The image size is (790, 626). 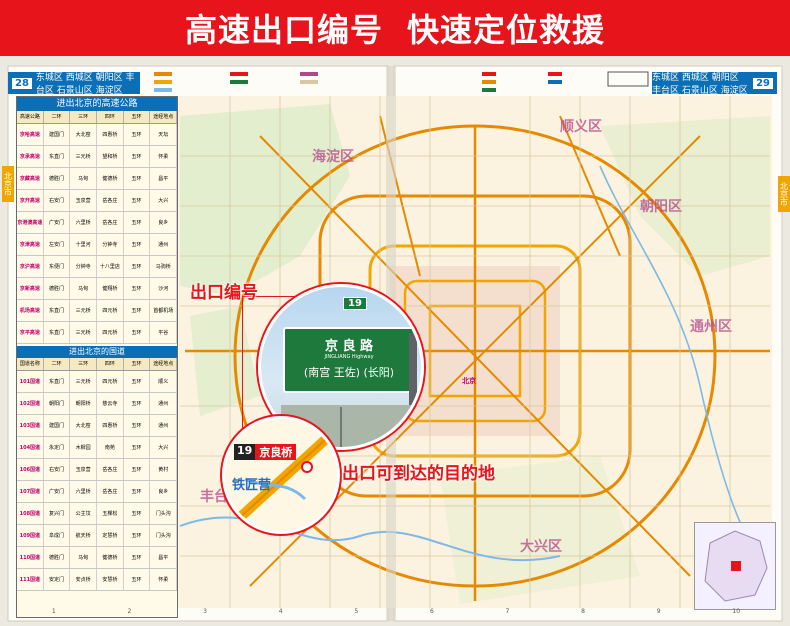 What do you see at coordinates (276, 452) in the screenshot?
I see `map-exit-name: 京良桥` at bounding box center [276, 452].